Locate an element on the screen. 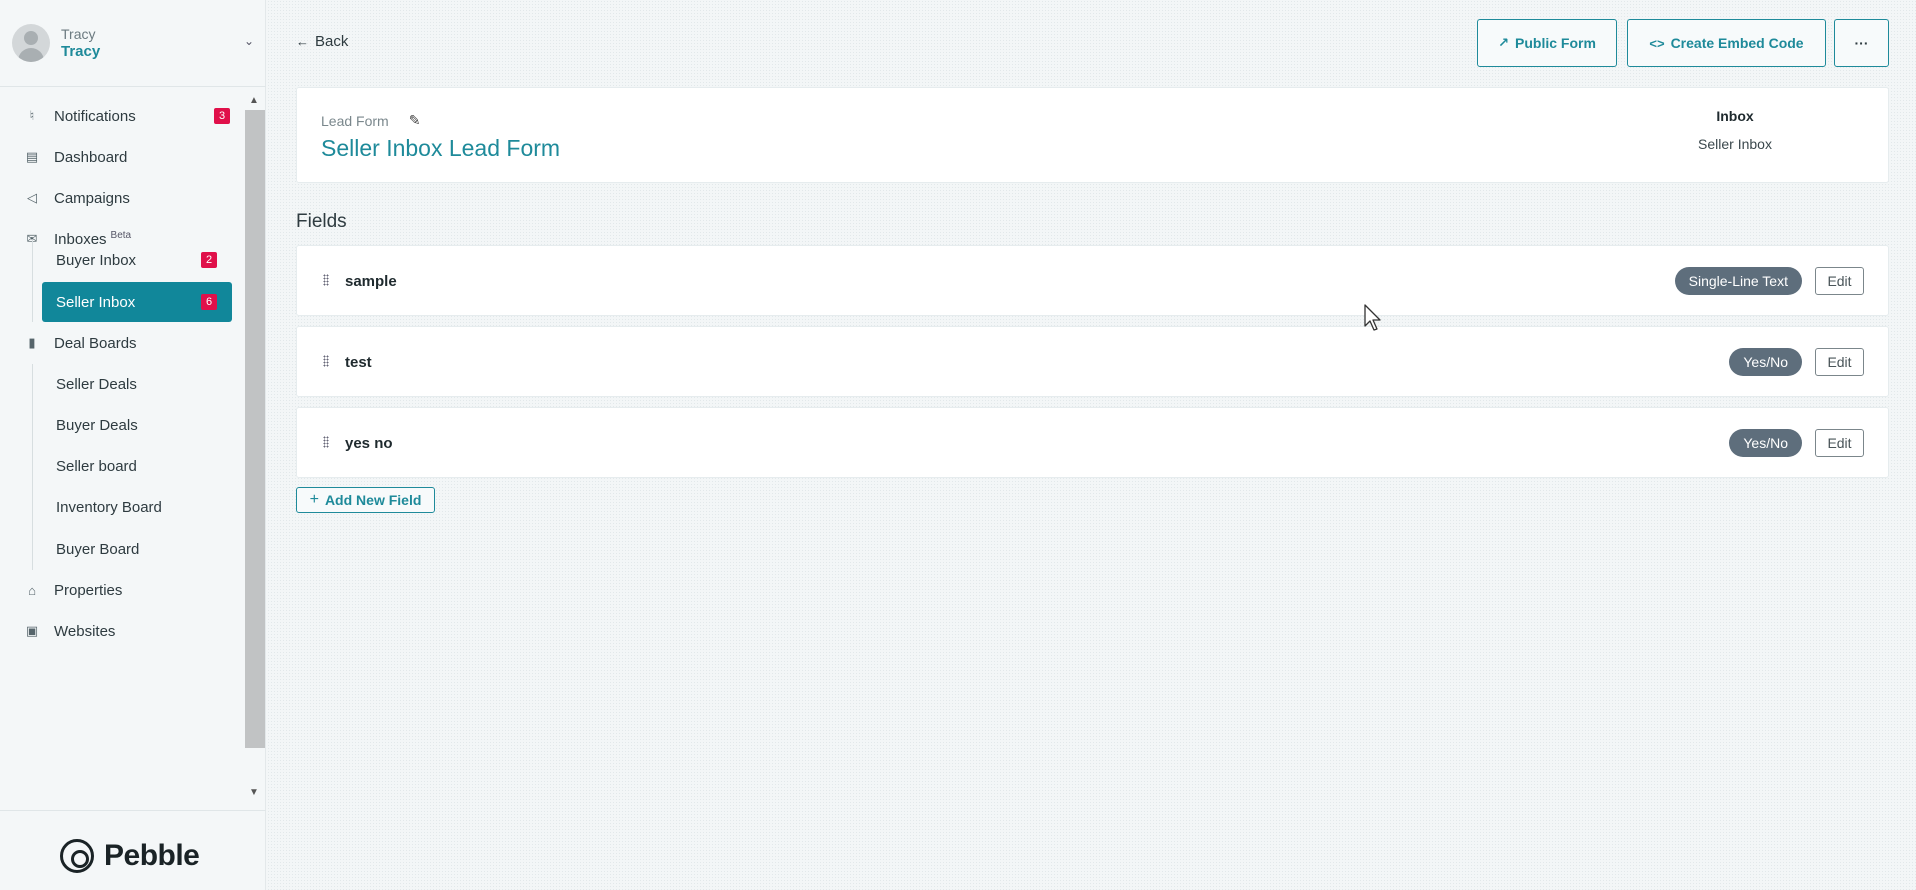  sidebar-item-buyer-inbox: Buyer Inbox 2 is located at coordinates (137, 260).